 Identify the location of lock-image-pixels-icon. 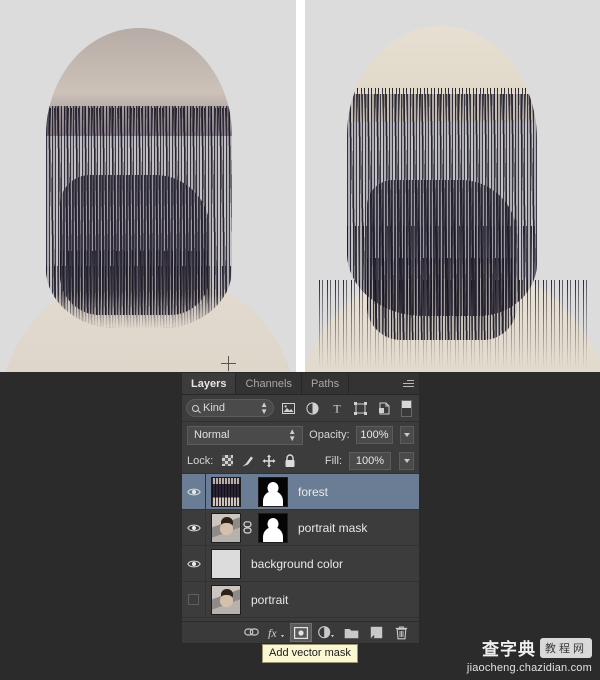
(248, 461).